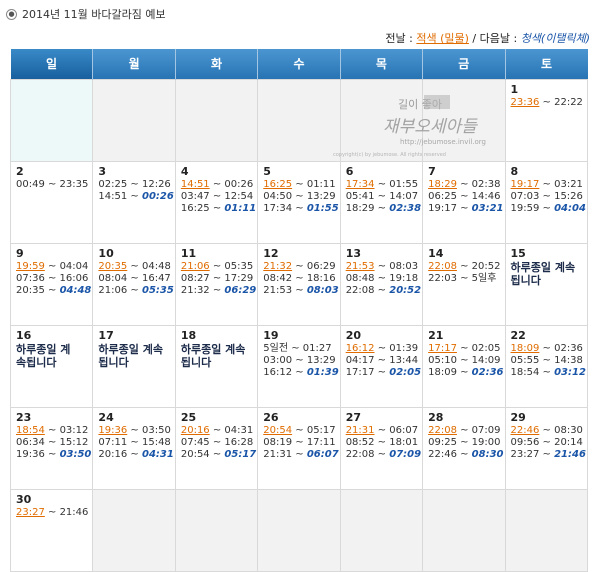 Image resolution: width=600 pixels, height=572 pixels. What do you see at coordinates (285, 372) in the screenshot?
I see `time-text: 16:12 ~` at bounding box center [285, 372].